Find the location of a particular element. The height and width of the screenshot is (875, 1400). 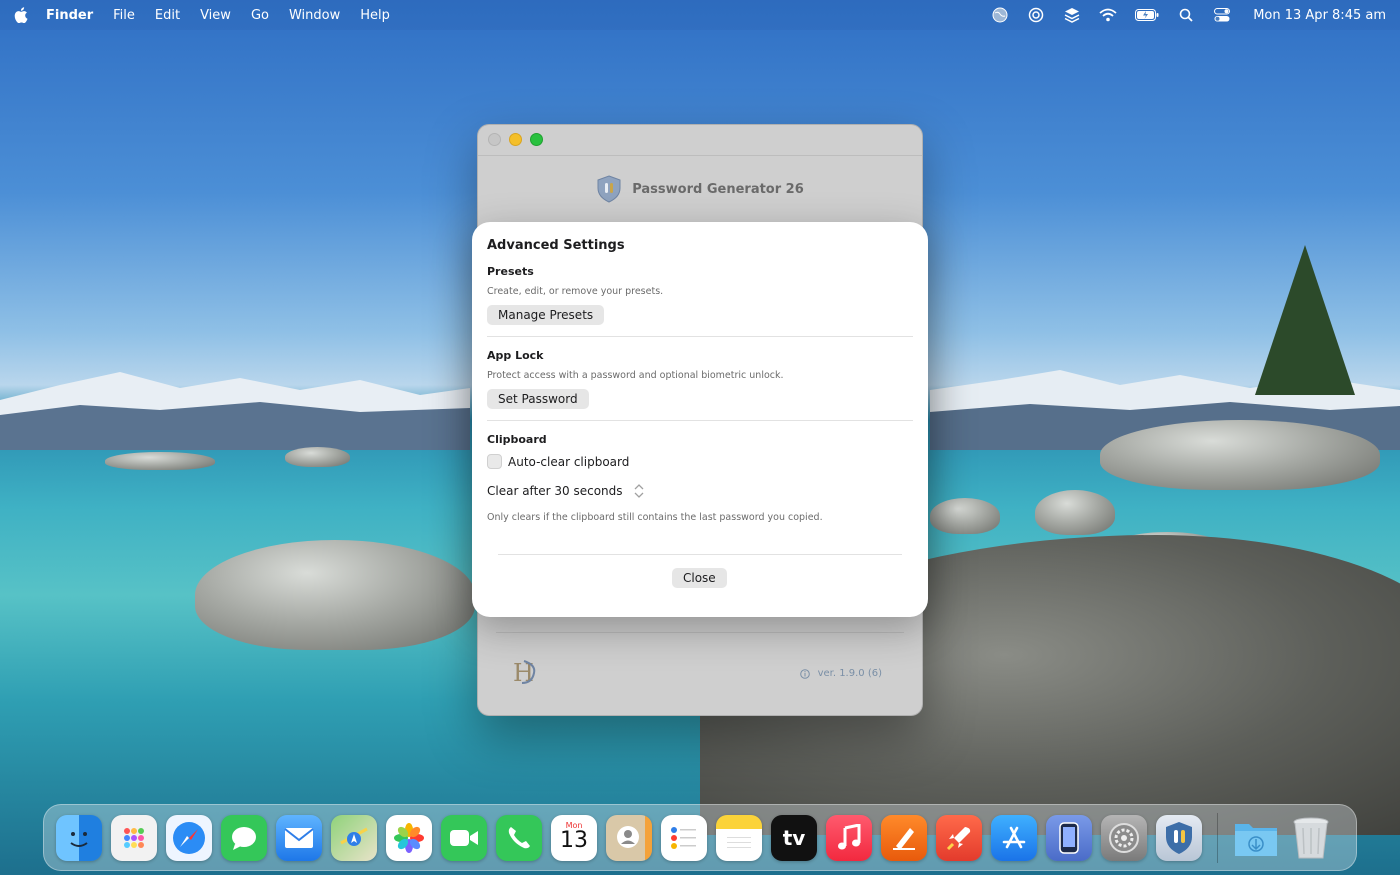

system-settings-icon is located at coordinates (1124, 837).